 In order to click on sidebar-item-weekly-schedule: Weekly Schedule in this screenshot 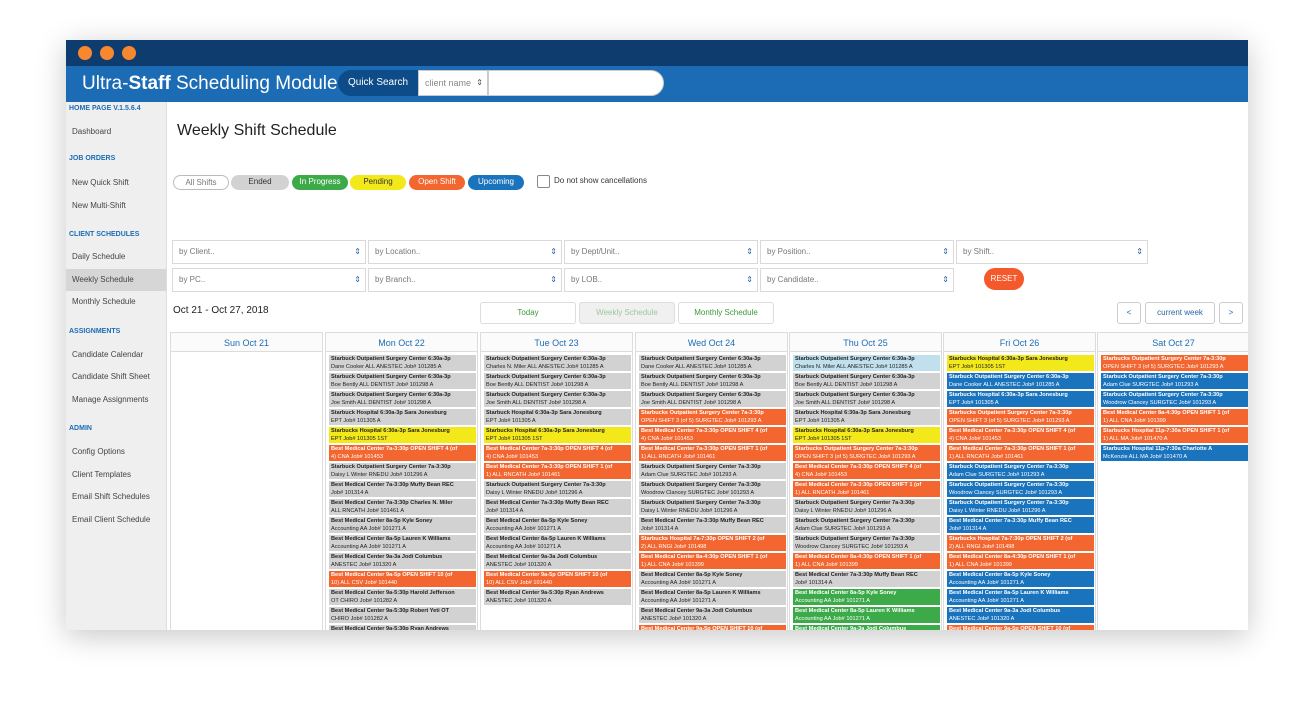, I will do `click(116, 280)`.